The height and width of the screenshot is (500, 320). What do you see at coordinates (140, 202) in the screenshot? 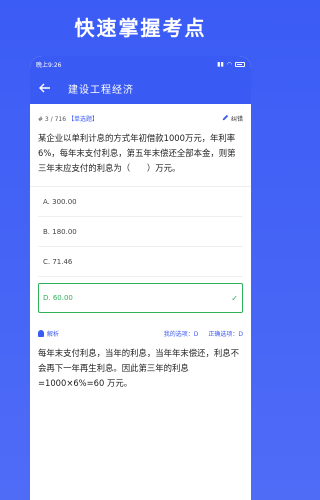
I see `option-a: A. 300.00` at bounding box center [140, 202].